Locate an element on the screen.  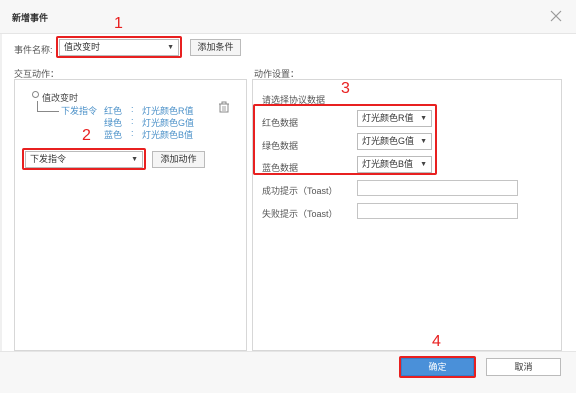
success-toast-input is located at coordinates (437, 188).